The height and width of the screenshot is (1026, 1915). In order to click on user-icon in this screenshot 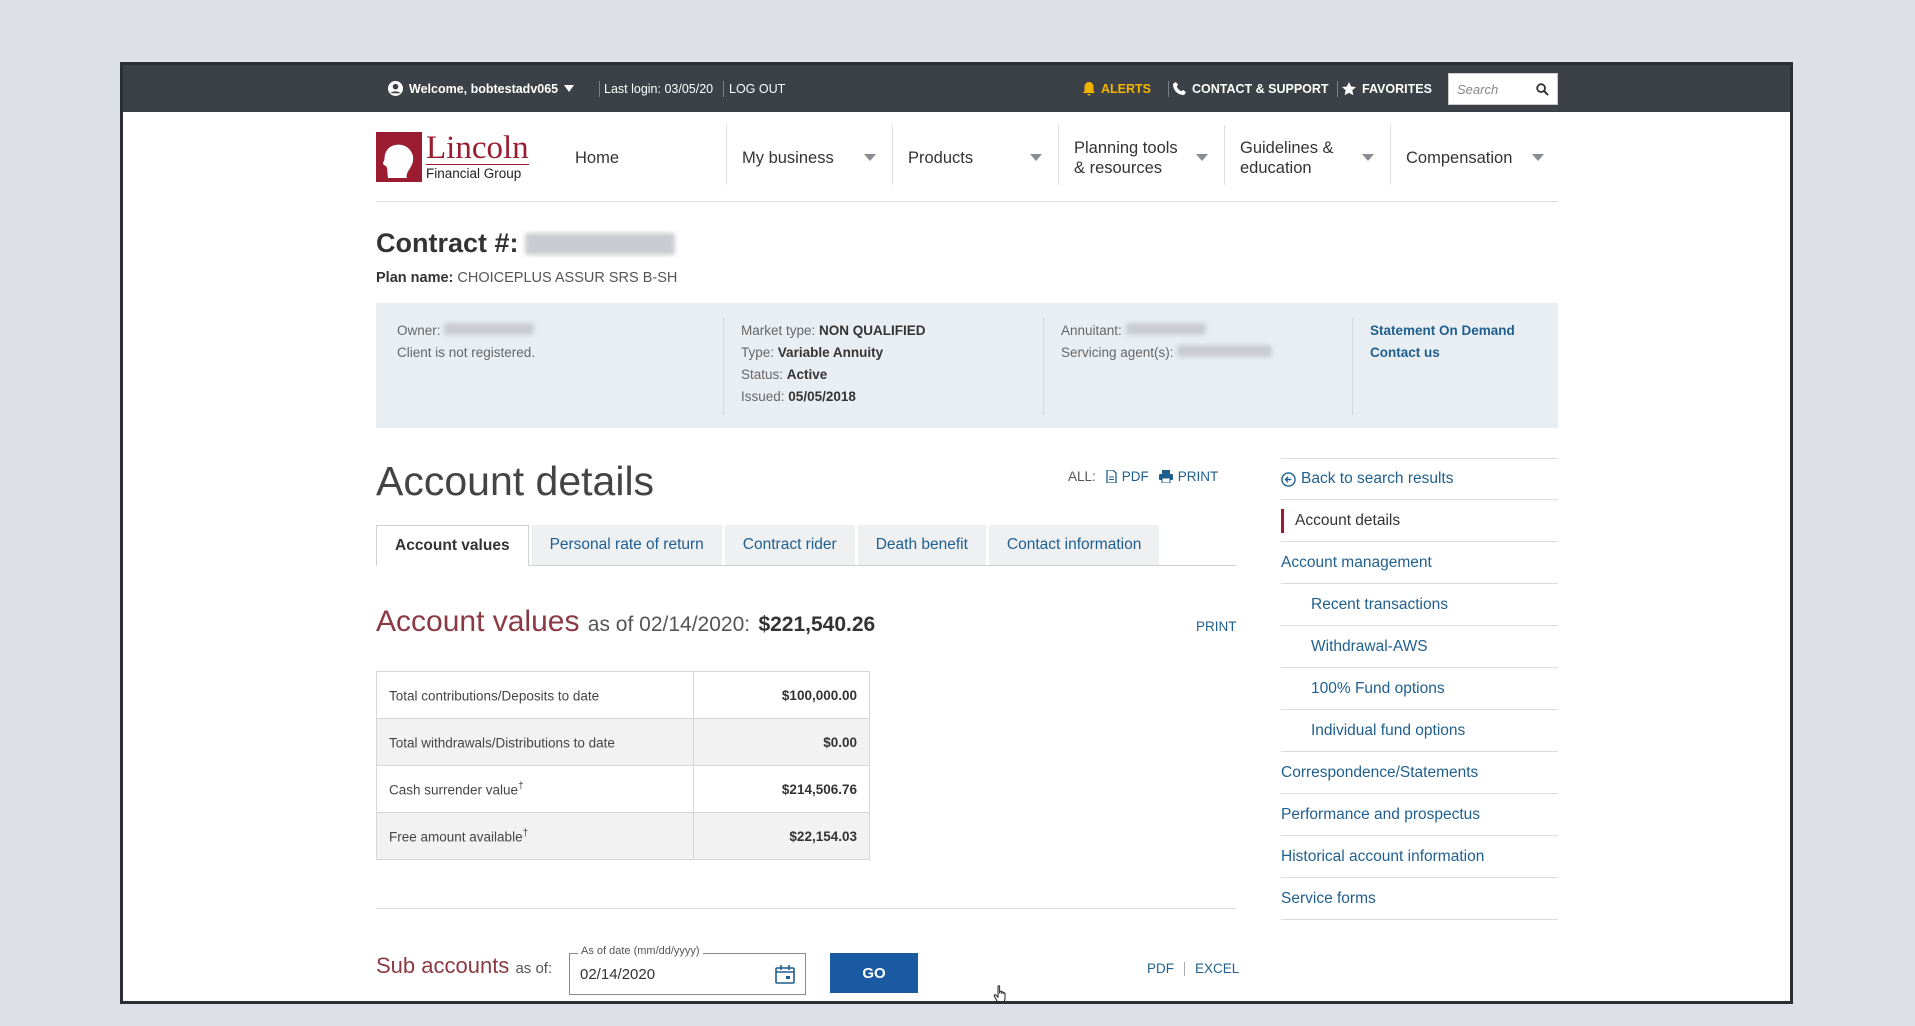, I will do `click(395, 88)`.